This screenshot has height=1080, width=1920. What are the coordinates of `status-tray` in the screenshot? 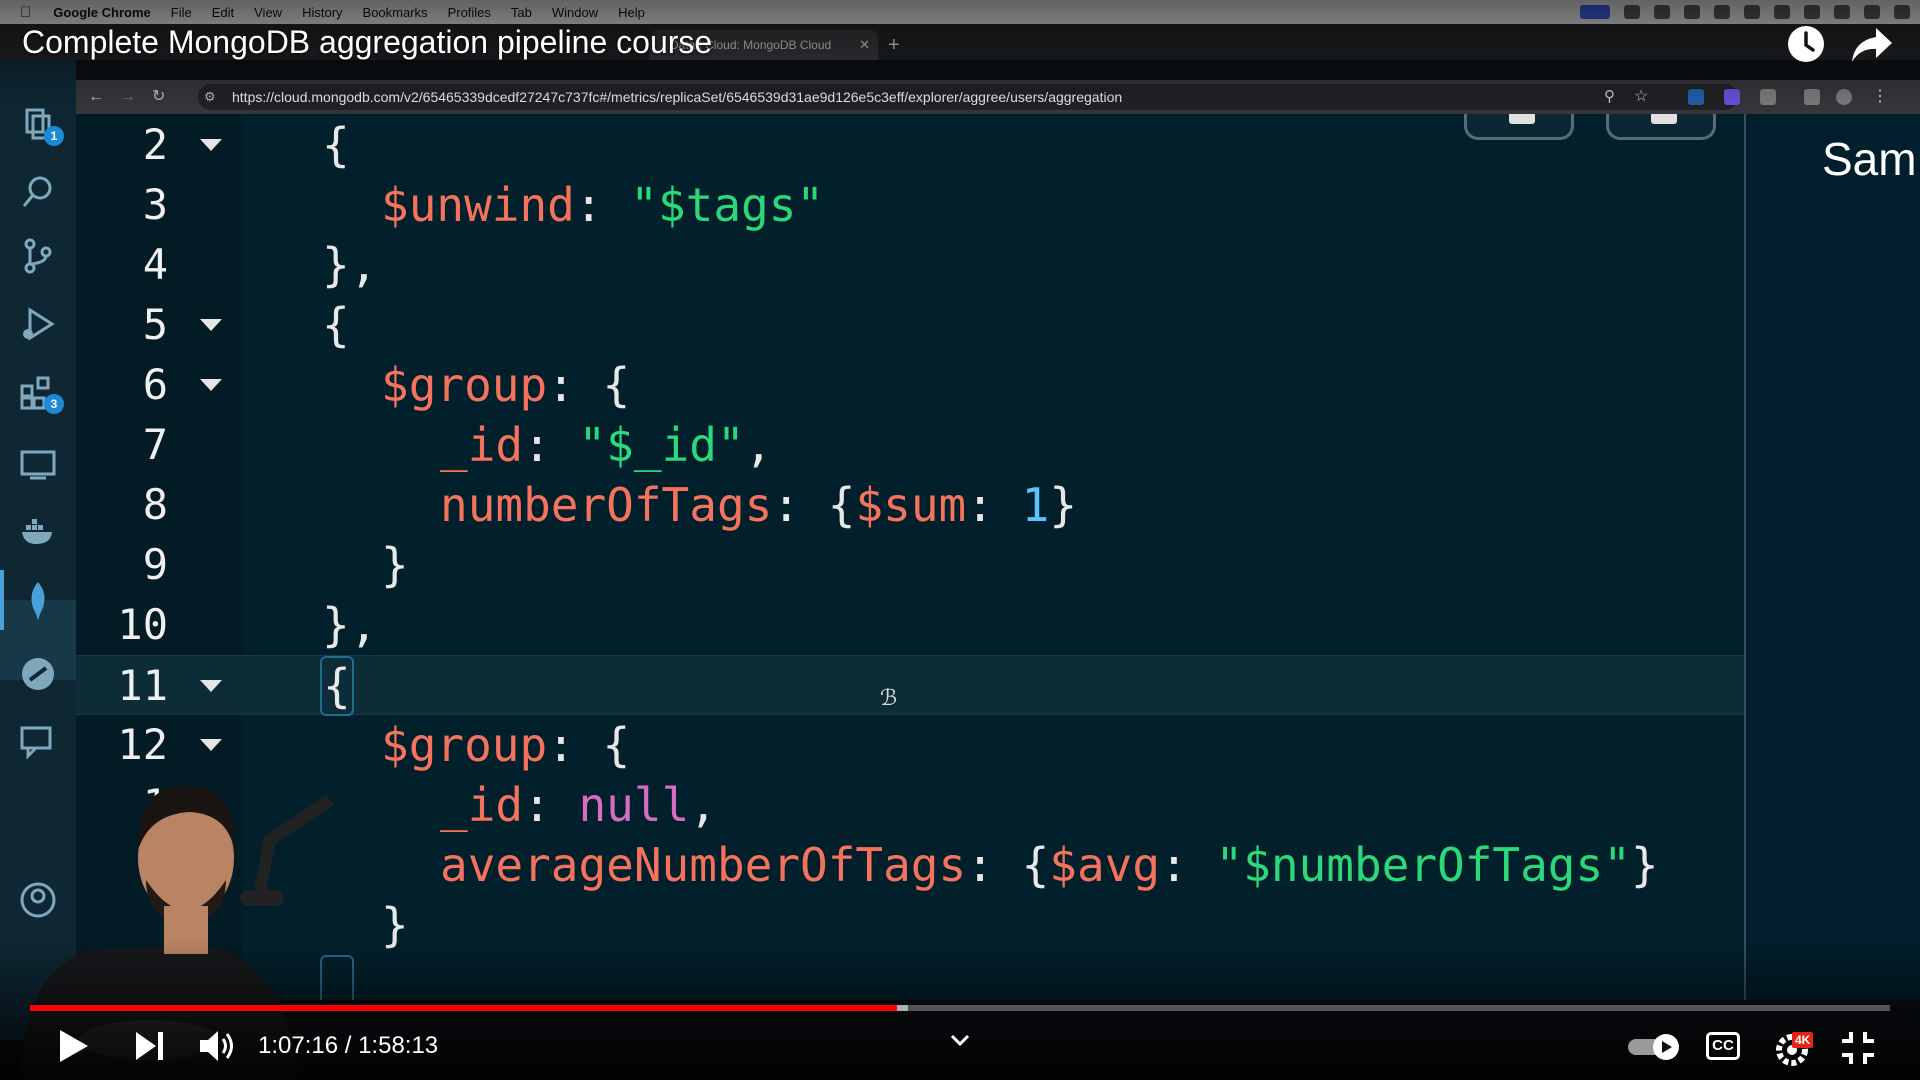 It's located at (1745, 12).